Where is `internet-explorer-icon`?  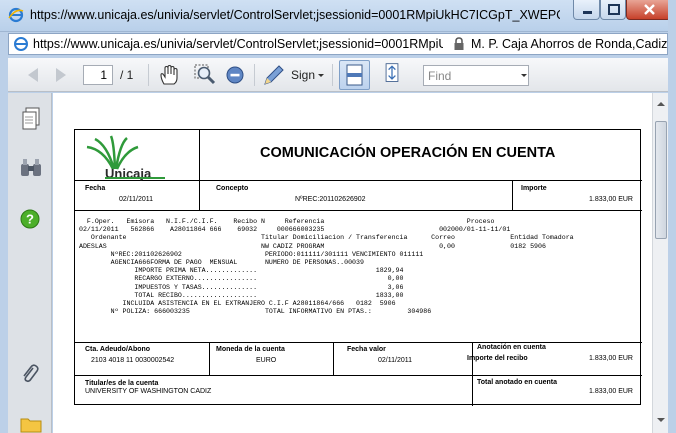
internet-explorer-icon is located at coordinates (16, 15).